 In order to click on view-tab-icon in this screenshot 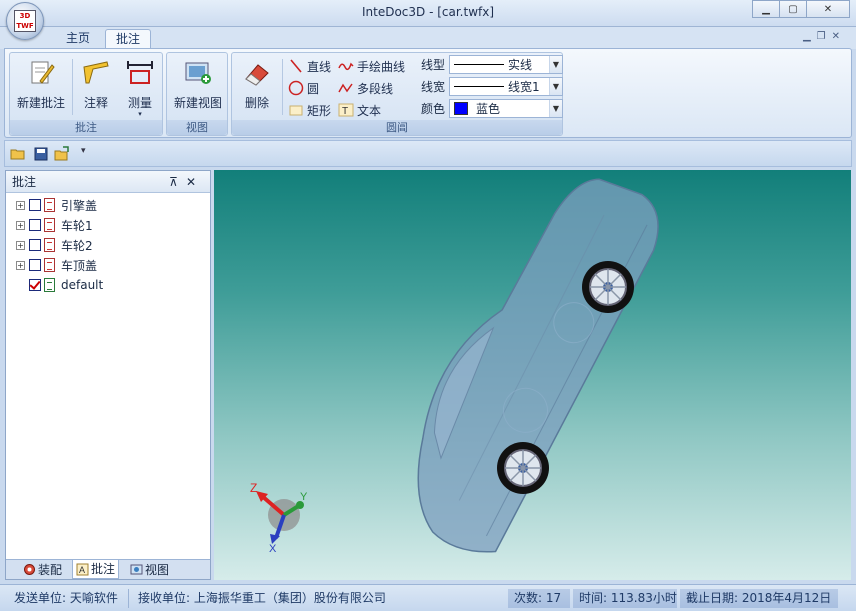, I will do `click(136, 569)`.